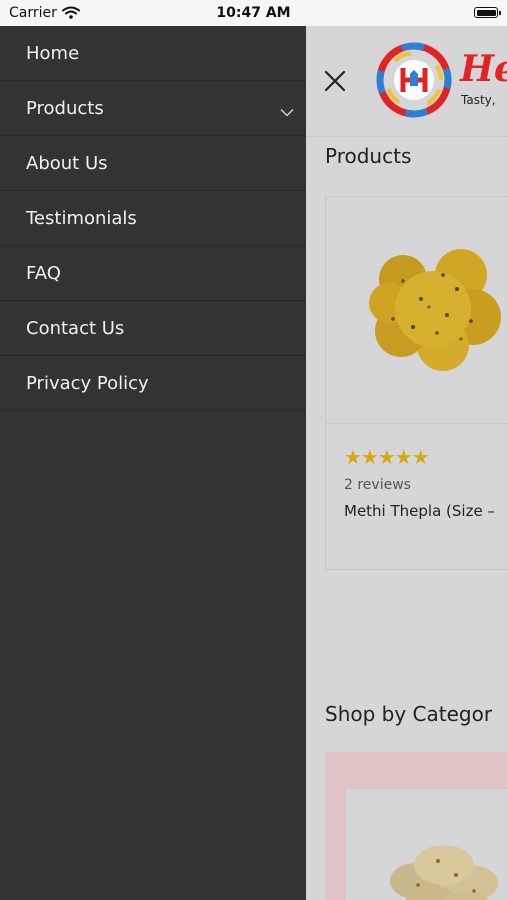 This screenshot has height=900, width=507. I want to click on product-card: ★★★★★ 2 reviews Methi Thepla (Size –, so click(416, 383).